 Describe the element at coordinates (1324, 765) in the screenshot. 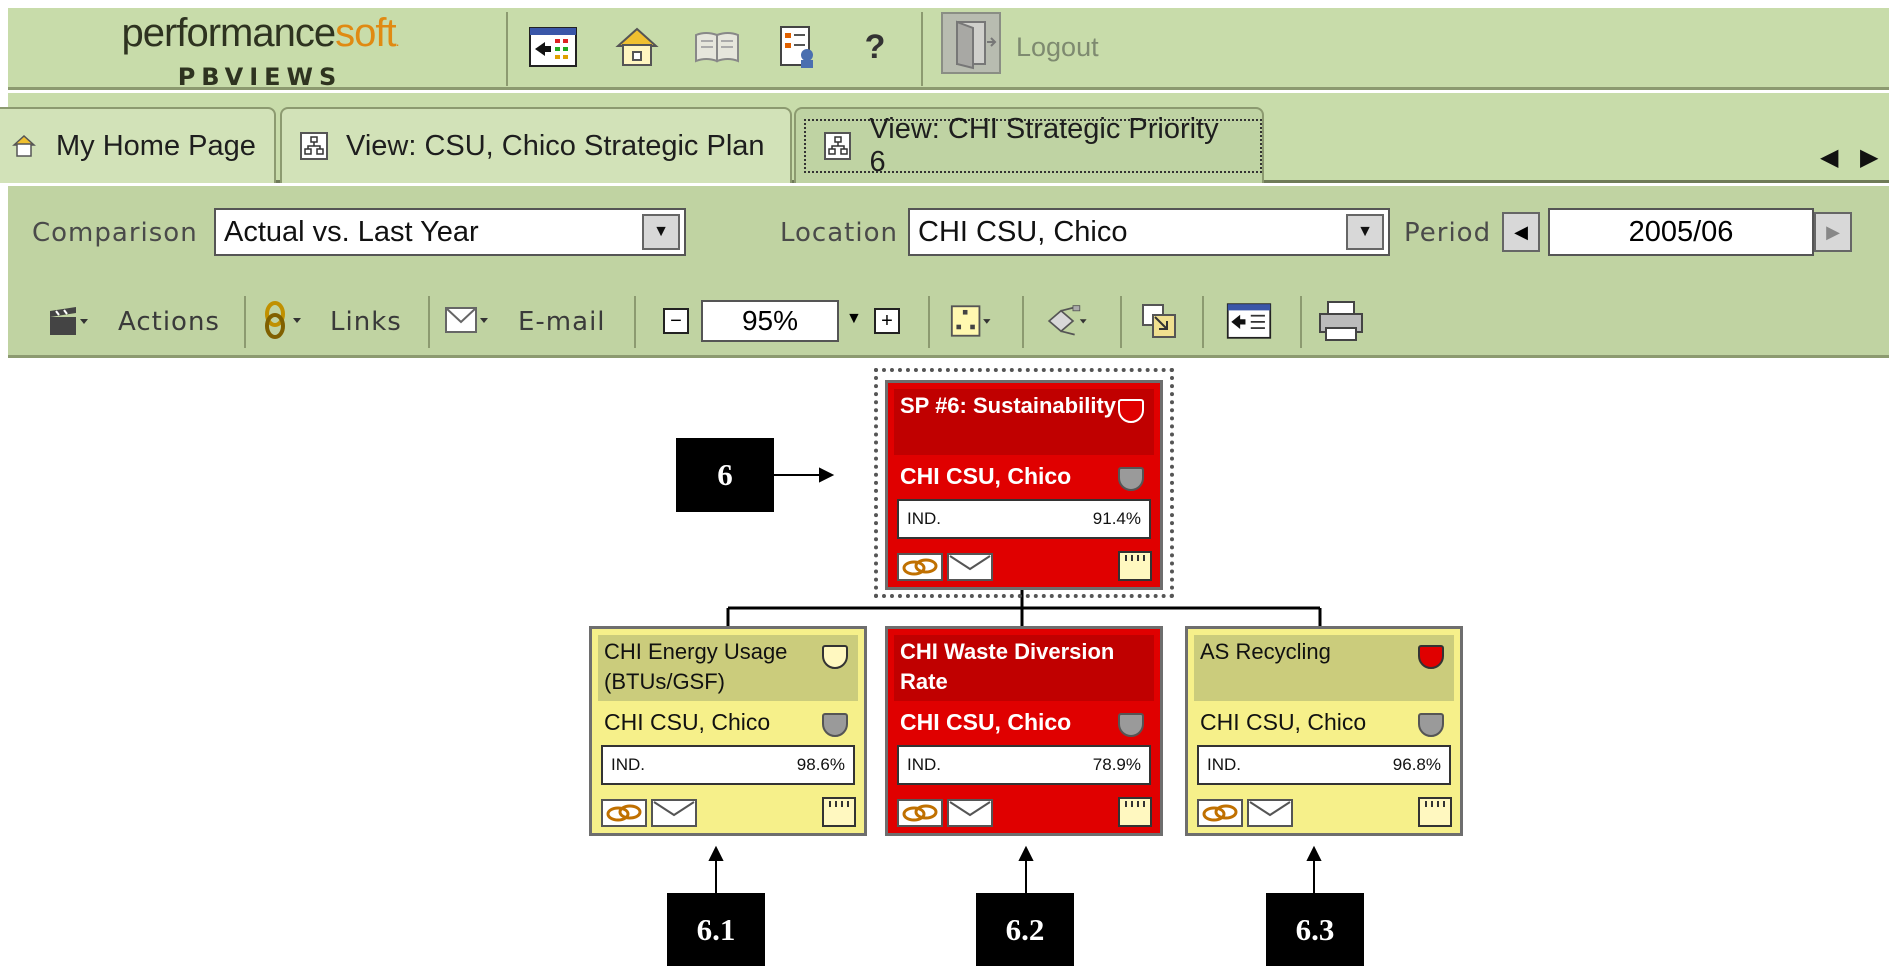

I see `node-indicator-box: IND. 96.8%` at that location.